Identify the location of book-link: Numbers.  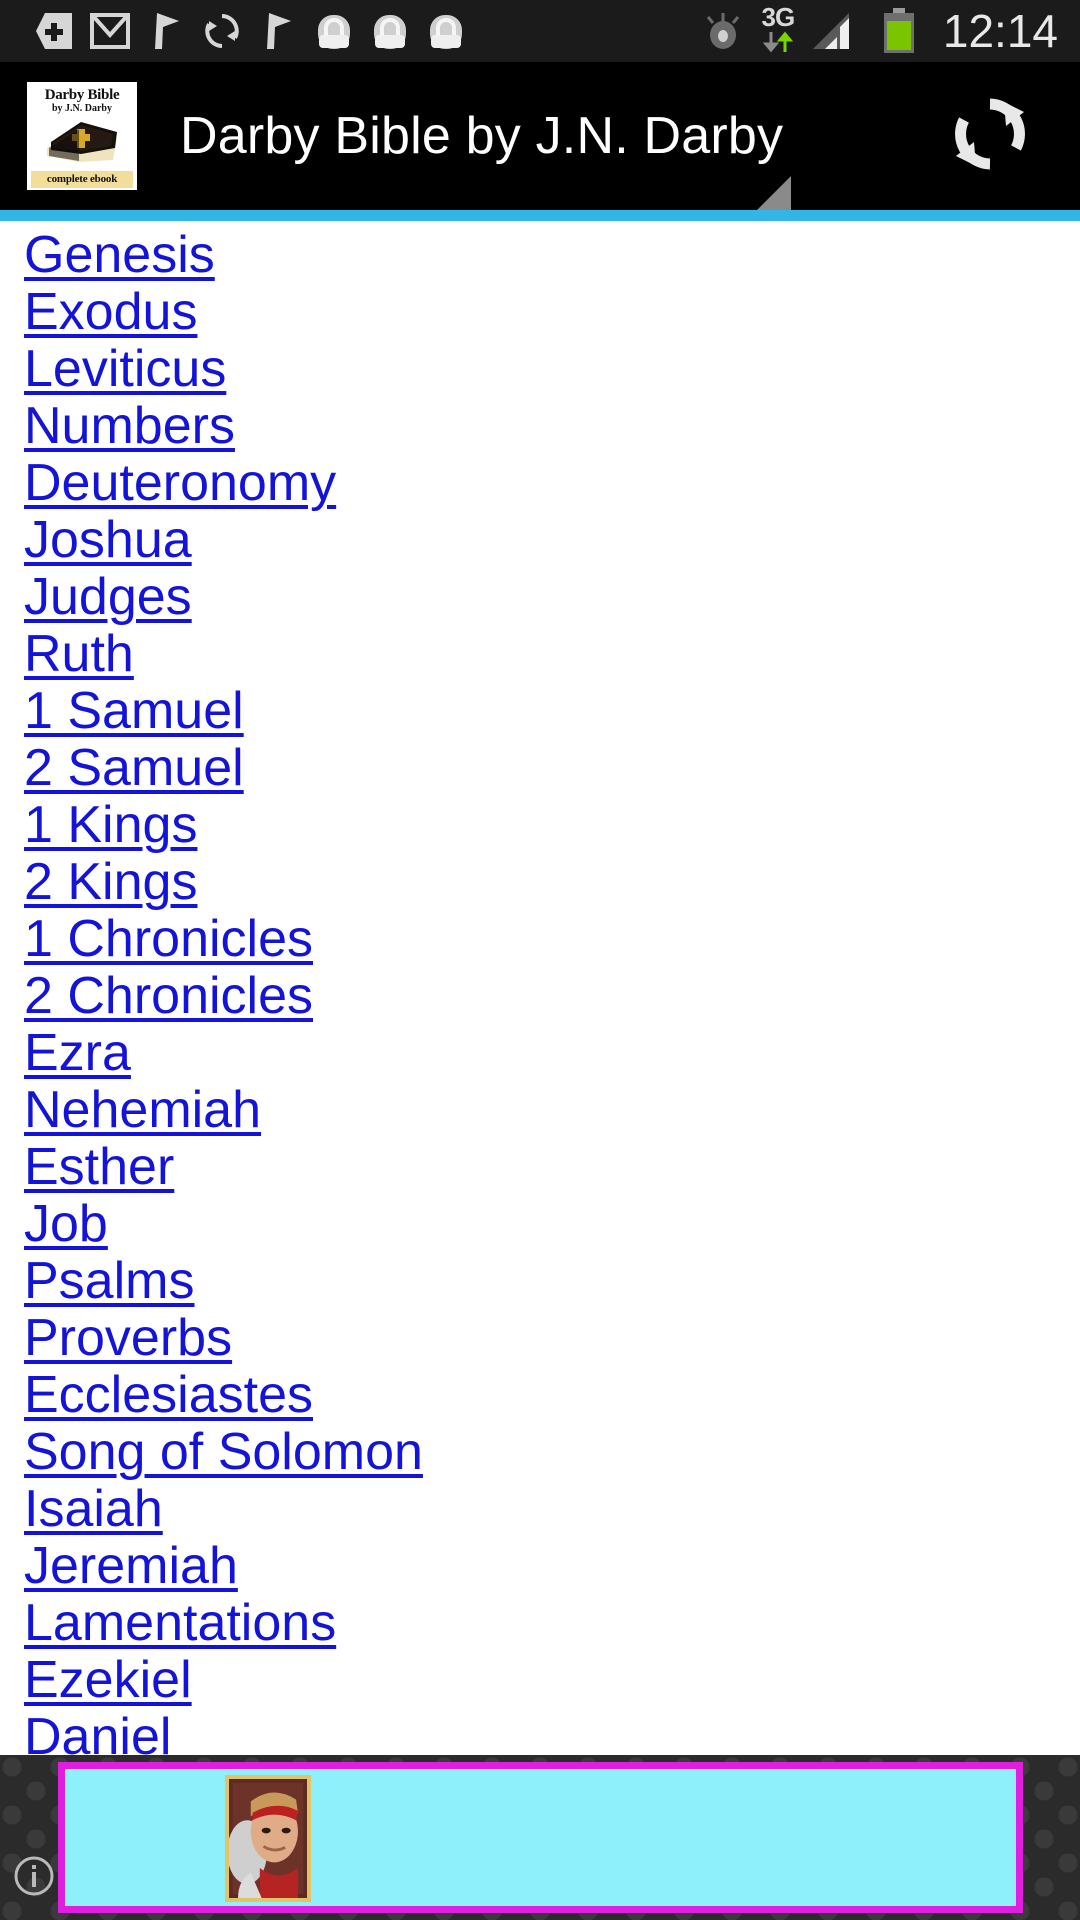
(129, 426).